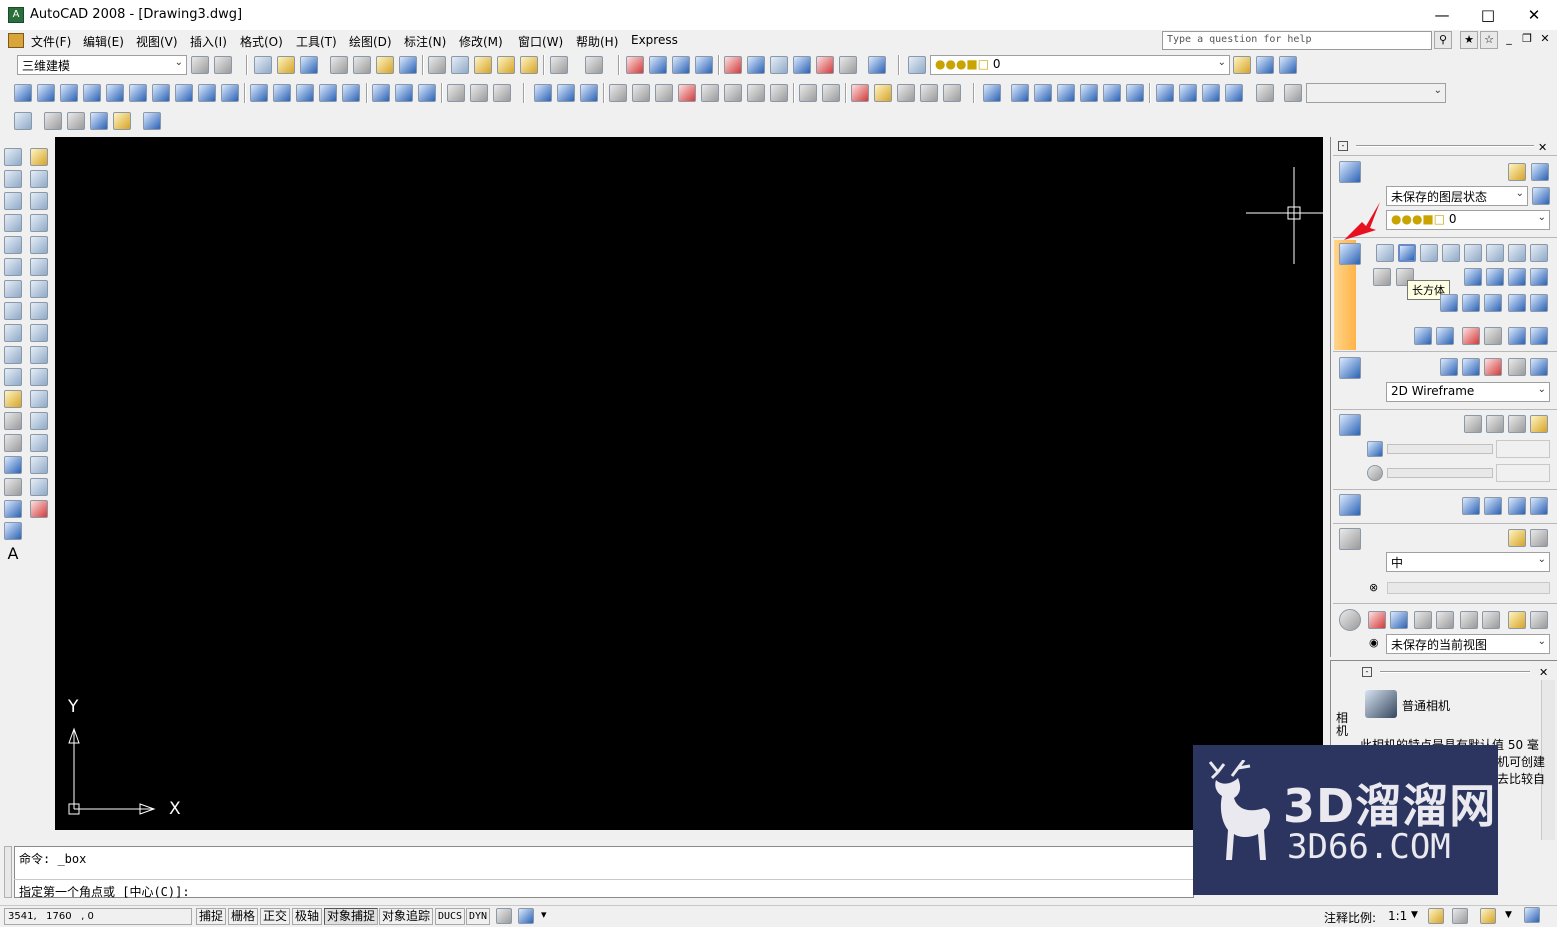 Image resolution: width=1557 pixels, height=927 pixels. Describe the element at coordinates (594, 65) in the screenshot. I see `redo-icon` at that location.